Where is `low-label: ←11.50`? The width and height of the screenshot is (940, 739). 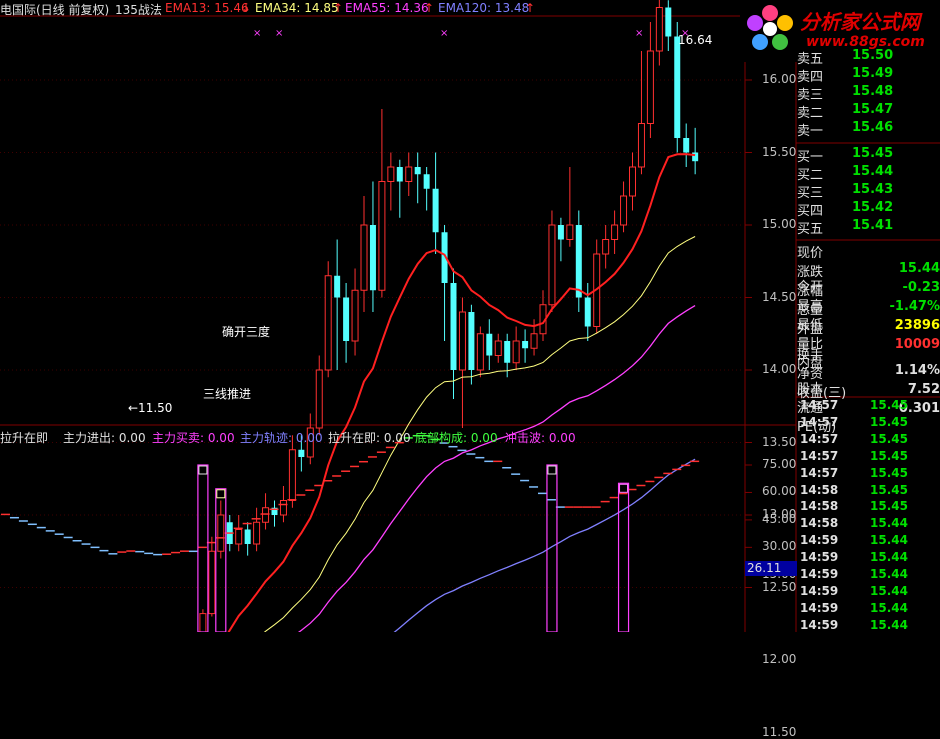 low-label: ←11.50 is located at coordinates (150, 408).